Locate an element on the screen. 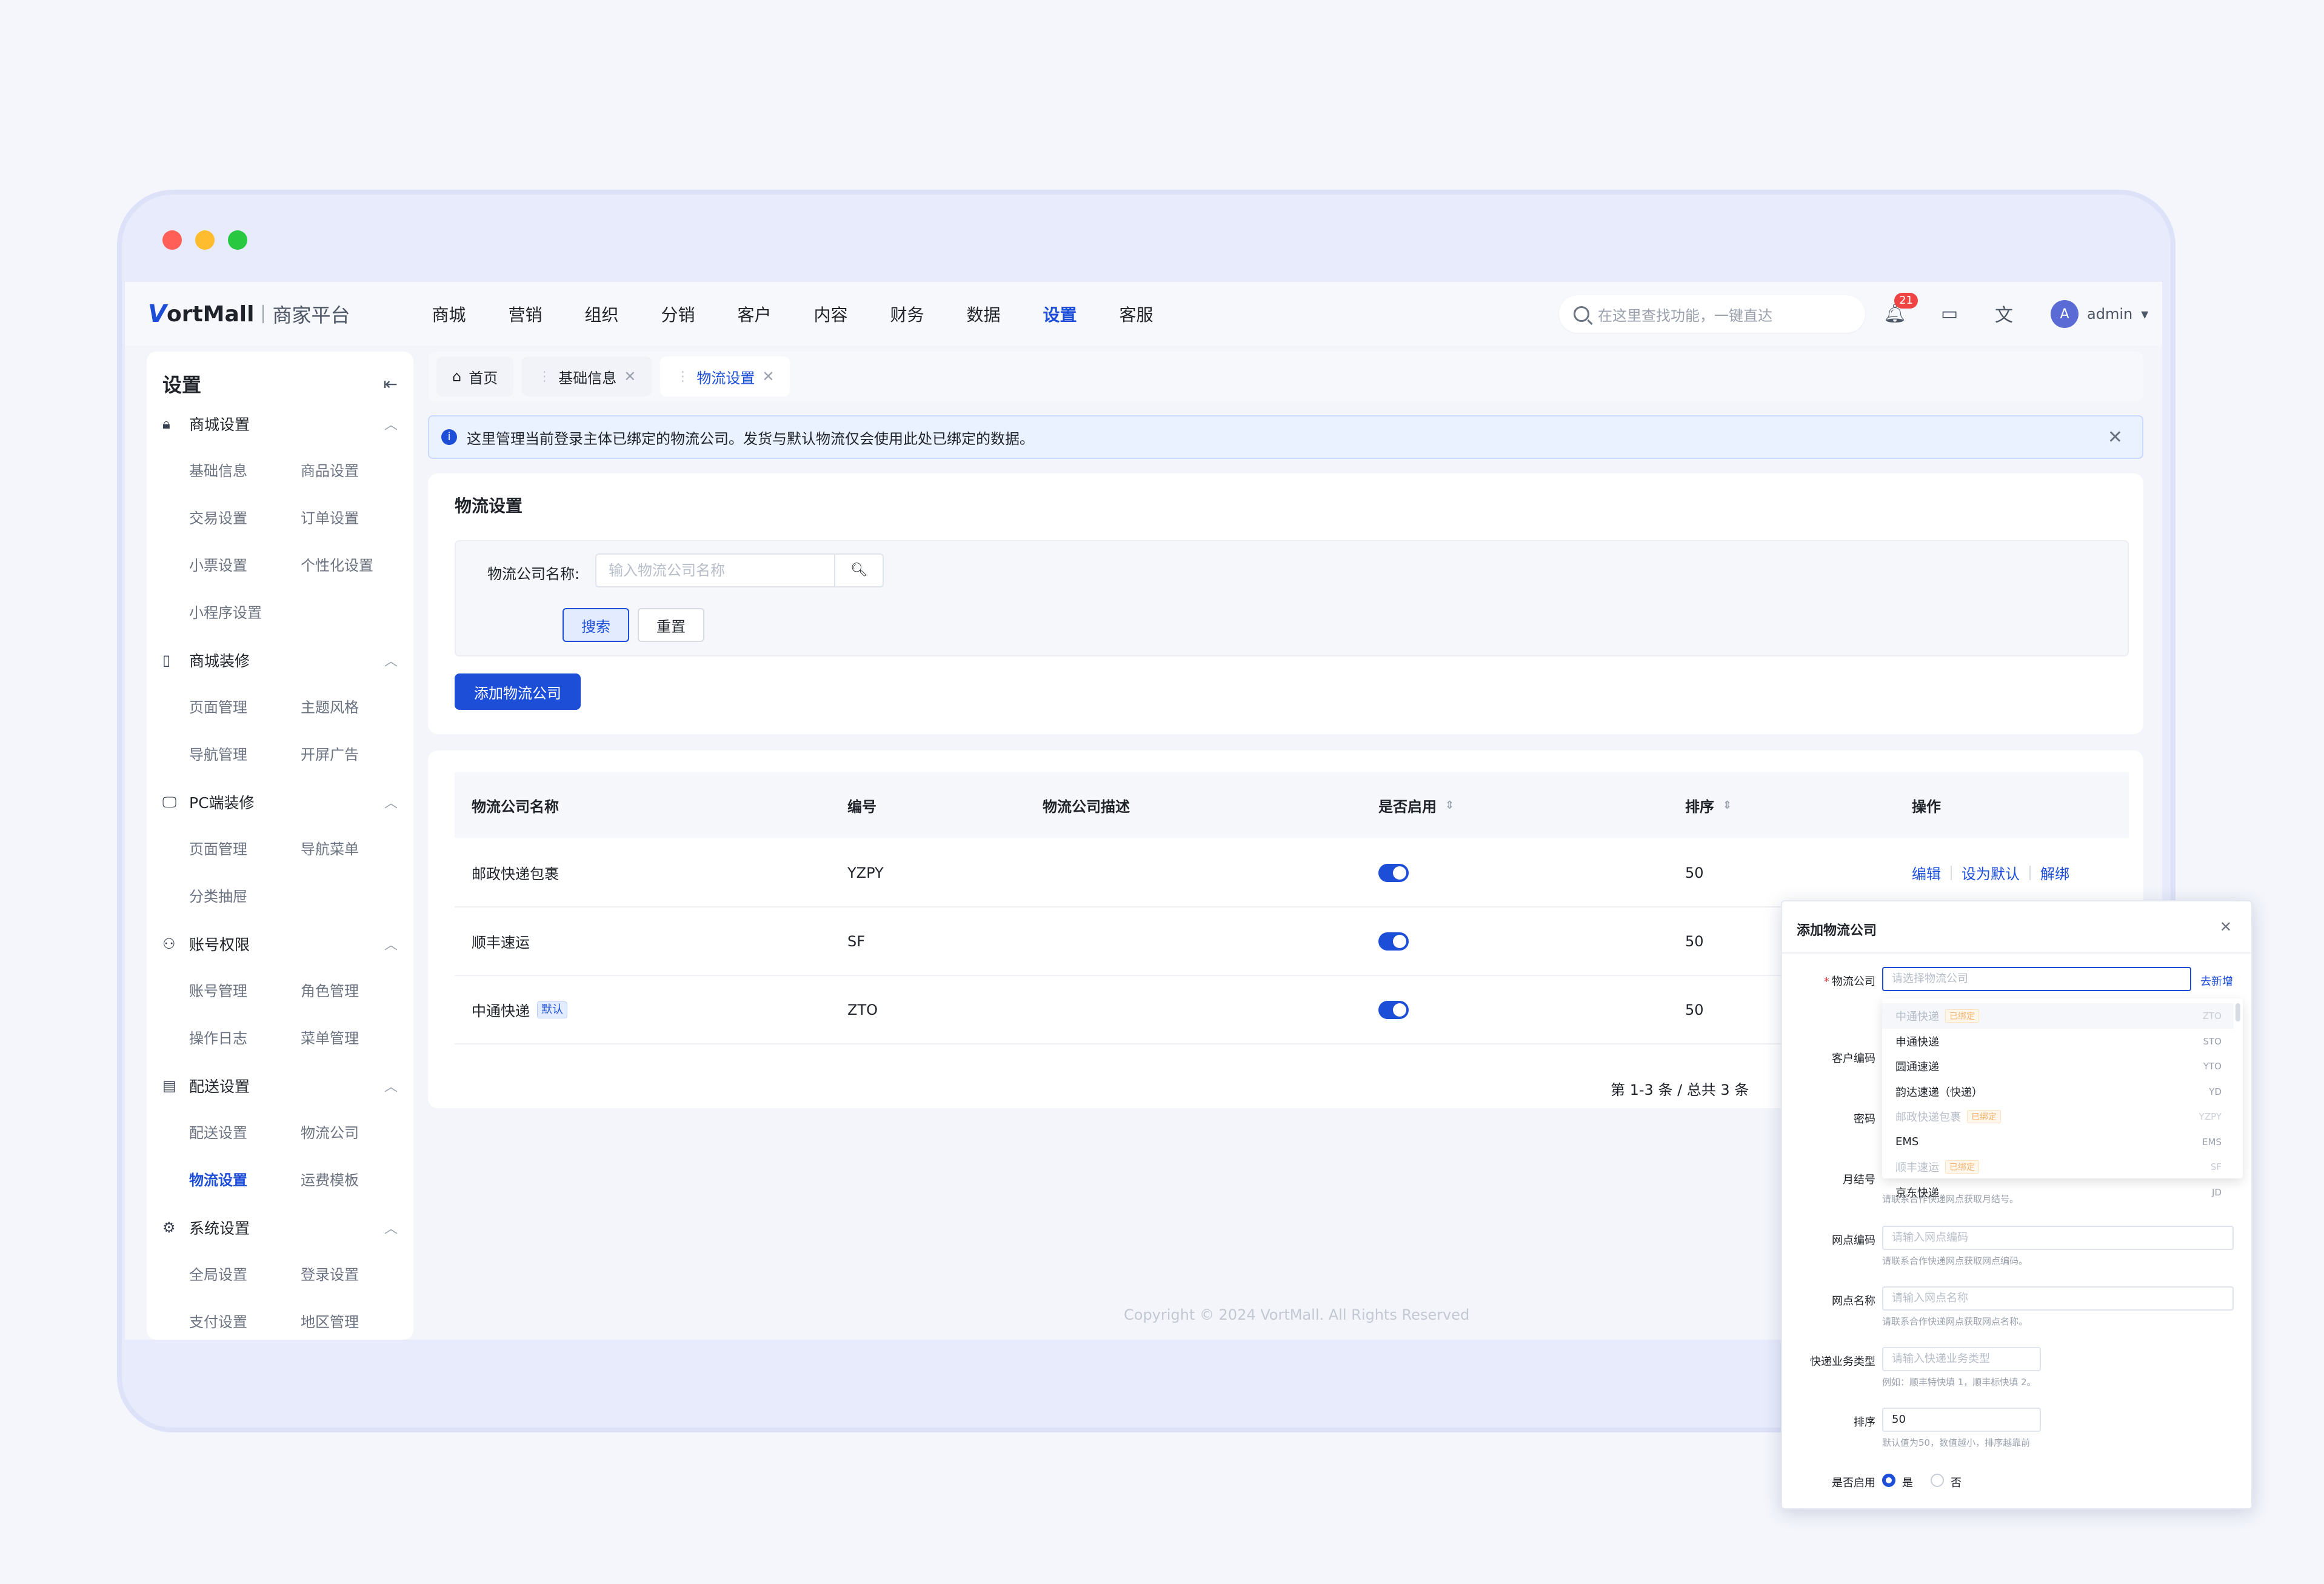 This screenshot has width=2324, height=1584. logo: V ortMall 商家平台 is located at coordinates (249, 314).